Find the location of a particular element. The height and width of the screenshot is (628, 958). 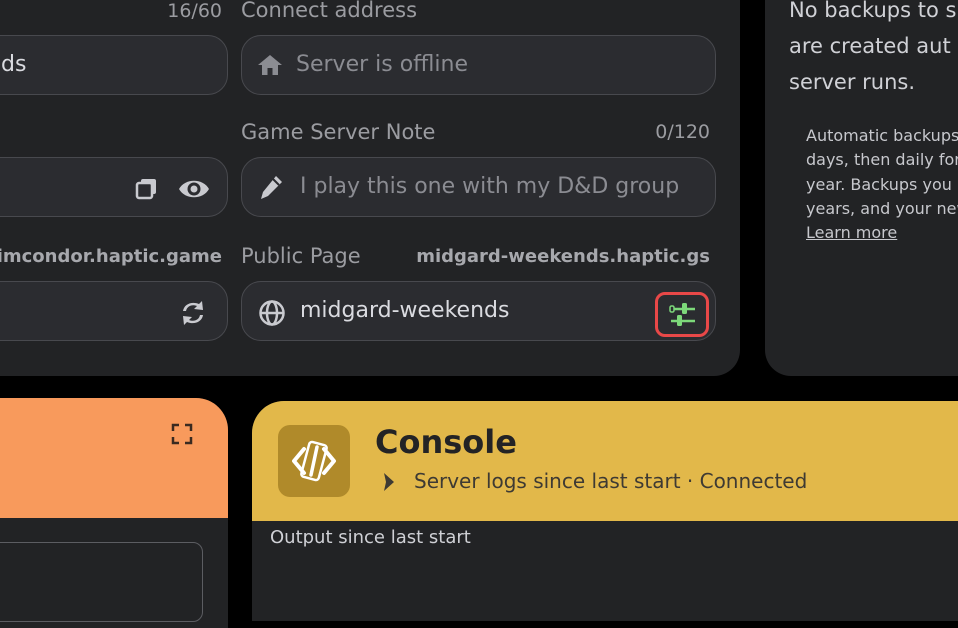

server-name-value: ds is located at coordinates (14, 64).